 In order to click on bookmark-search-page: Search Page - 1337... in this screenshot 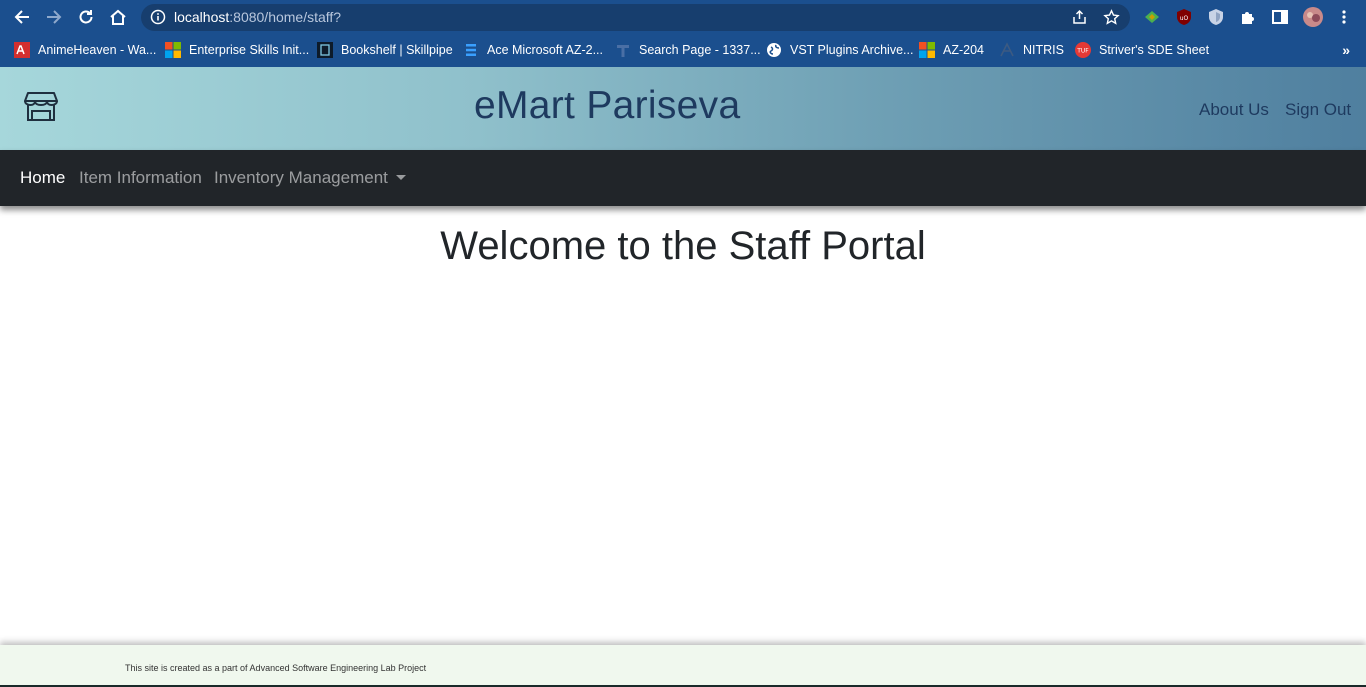, I will do `click(688, 50)`.